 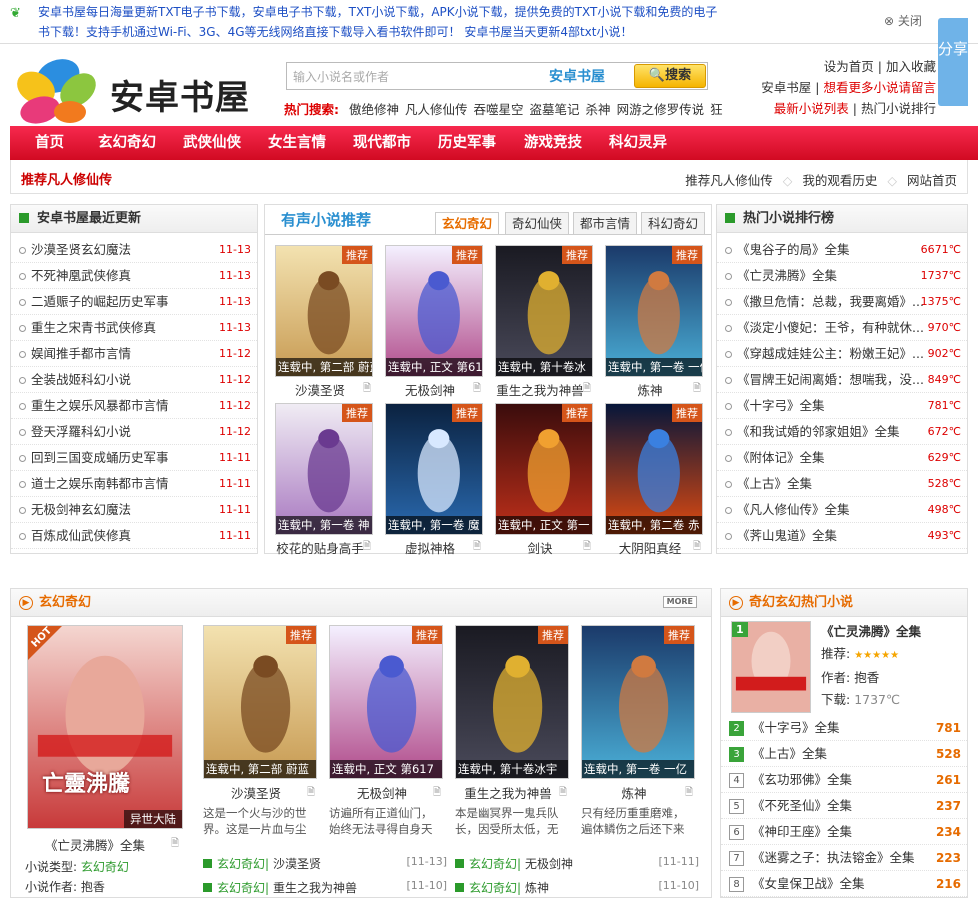 What do you see at coordinates (134, 302) in the screenshot?
I see `list-item: 二遁赈子的崛起历史军事 11-13` at bounding box center [134, 302].